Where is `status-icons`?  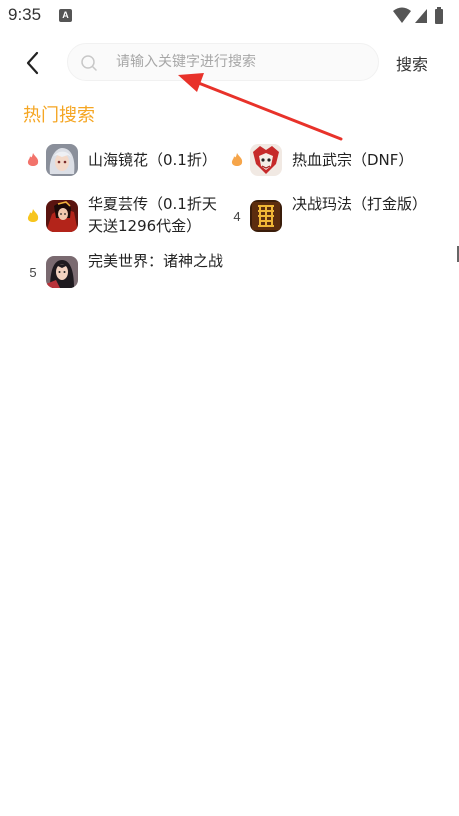
status-icons is located at coordinates (421, 16).